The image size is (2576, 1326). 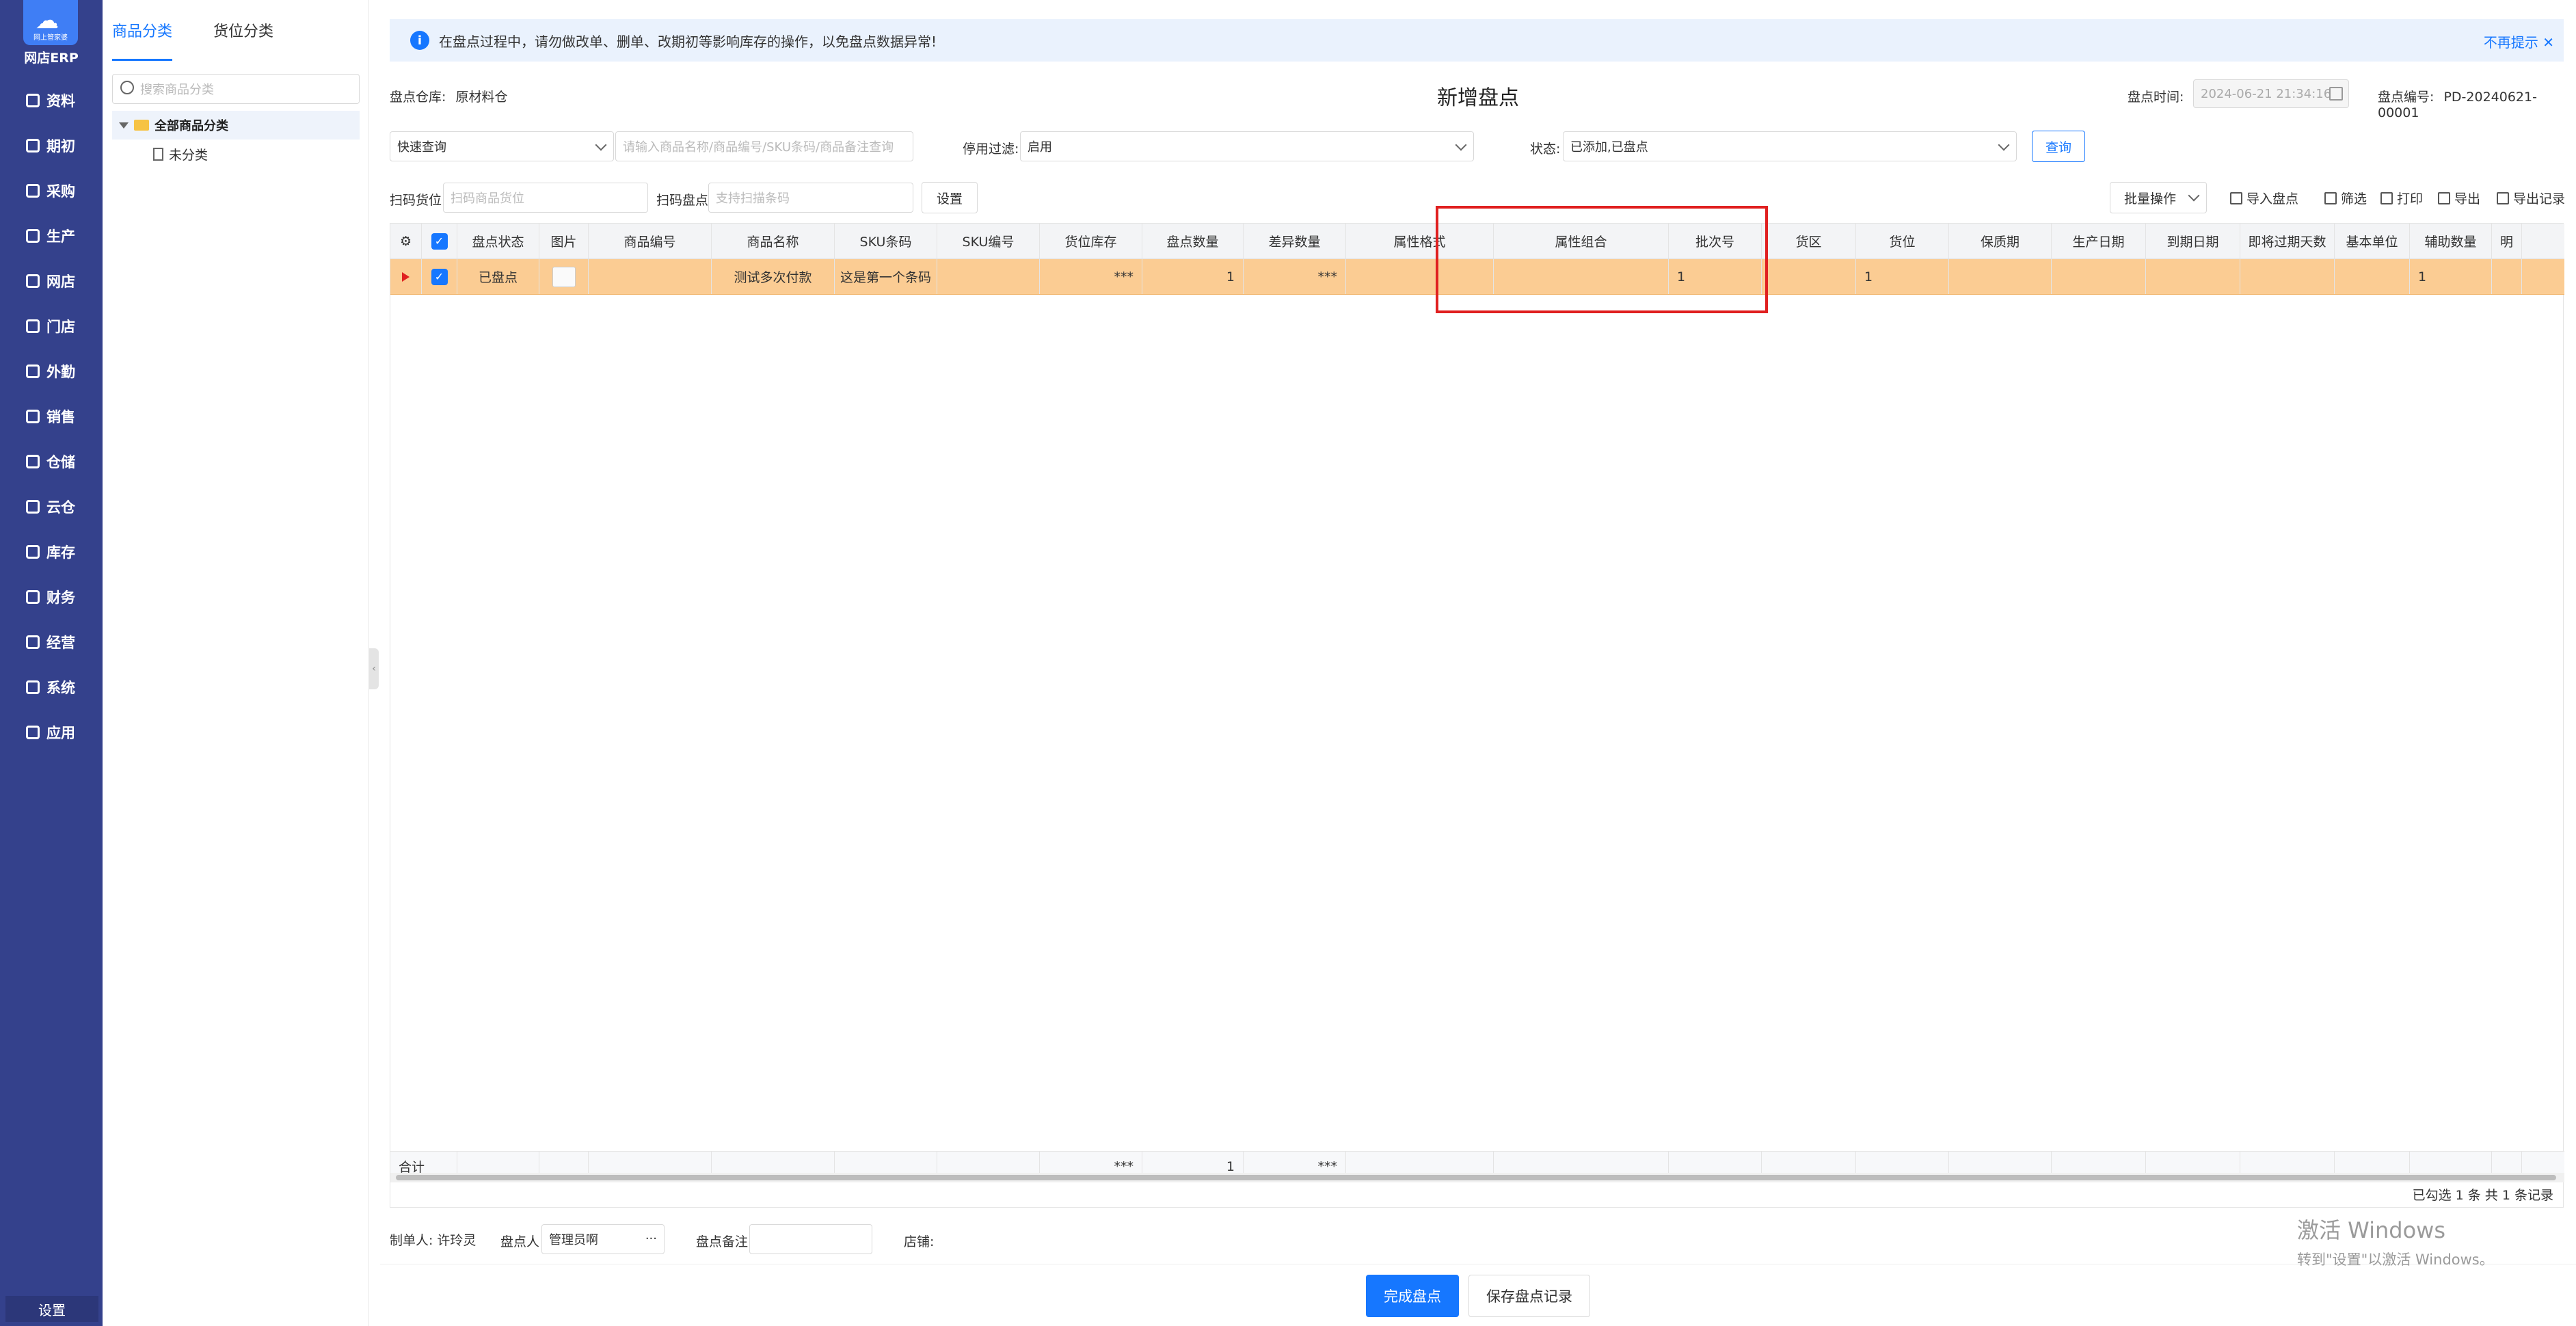 I want to click on sidebar-item-12: 经营, so click(x=51, y=642).